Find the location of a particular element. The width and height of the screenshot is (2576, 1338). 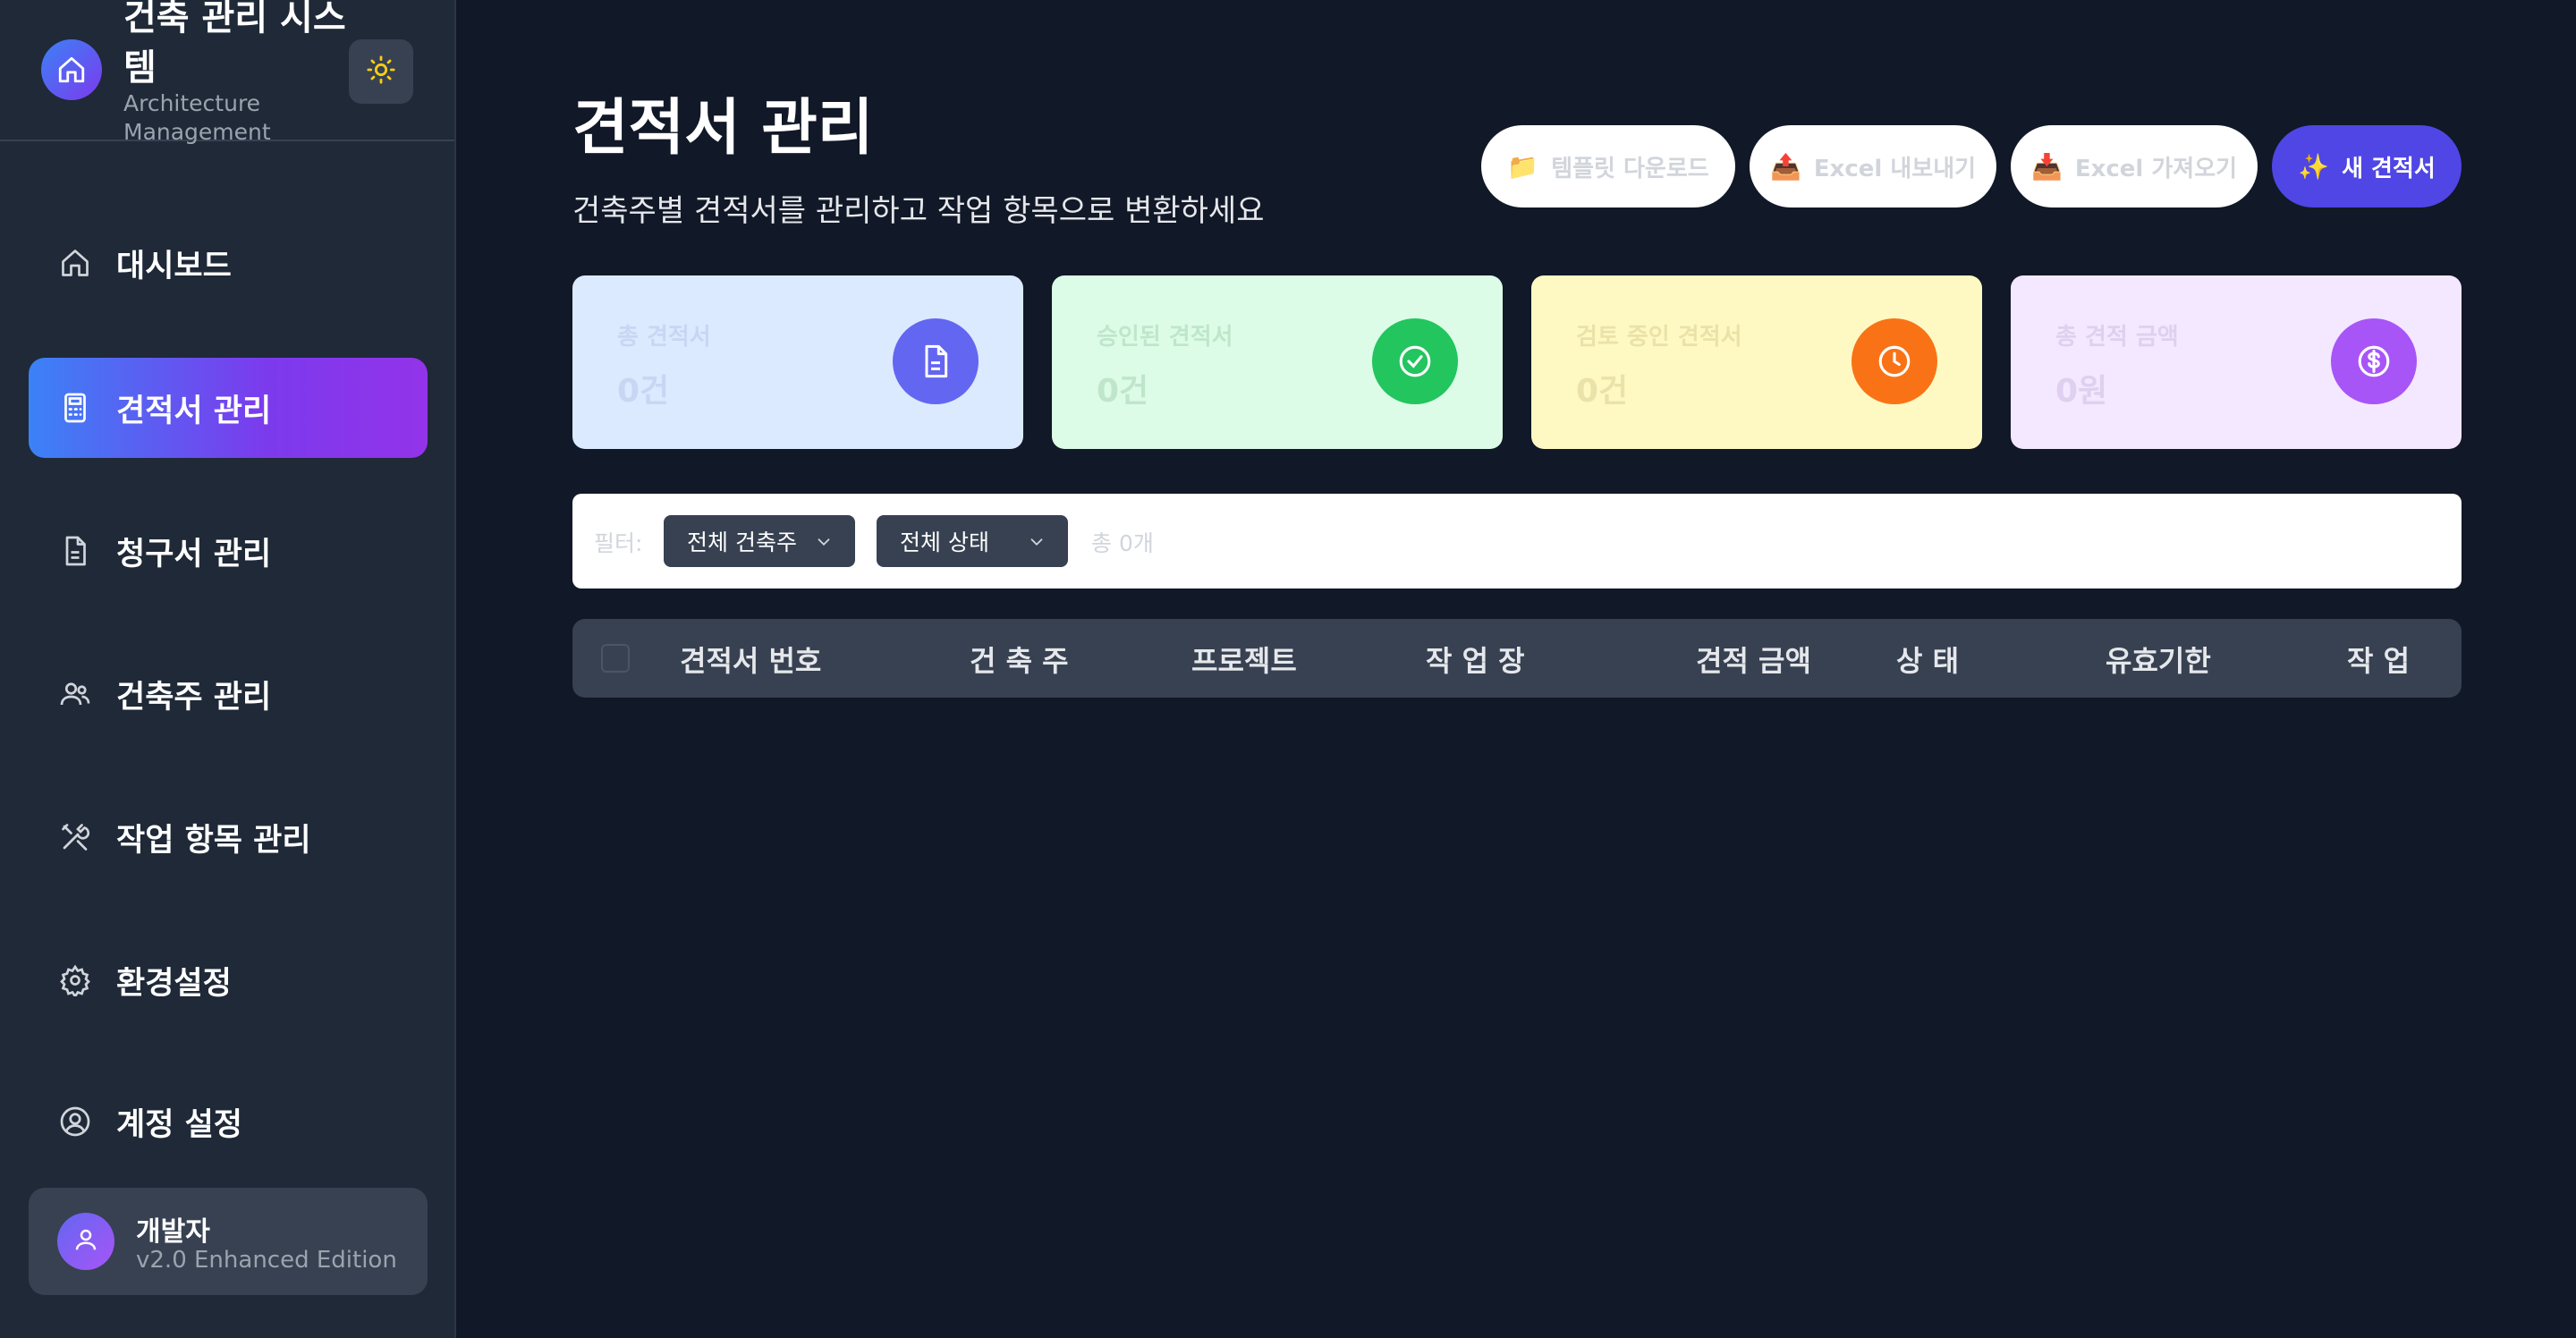

stat-card-amount: 총 견적 금액 0원 is located at coordinates (2236, 362).